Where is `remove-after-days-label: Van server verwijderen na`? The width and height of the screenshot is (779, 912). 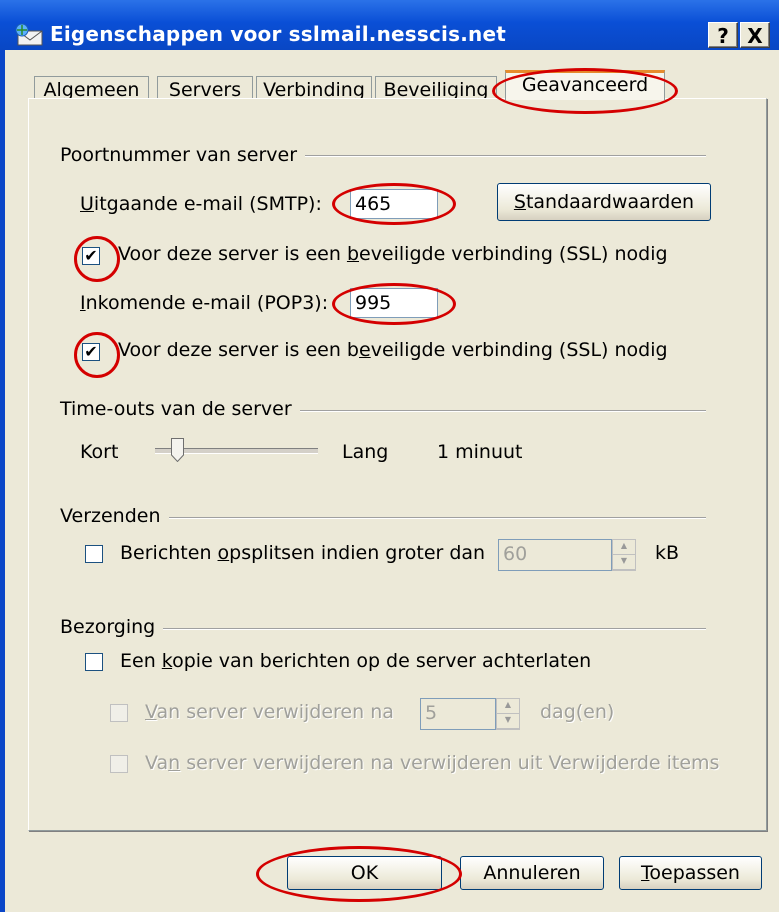
remove-after-days-label: Van server verwijderen na is located at coordinates (269, 712).